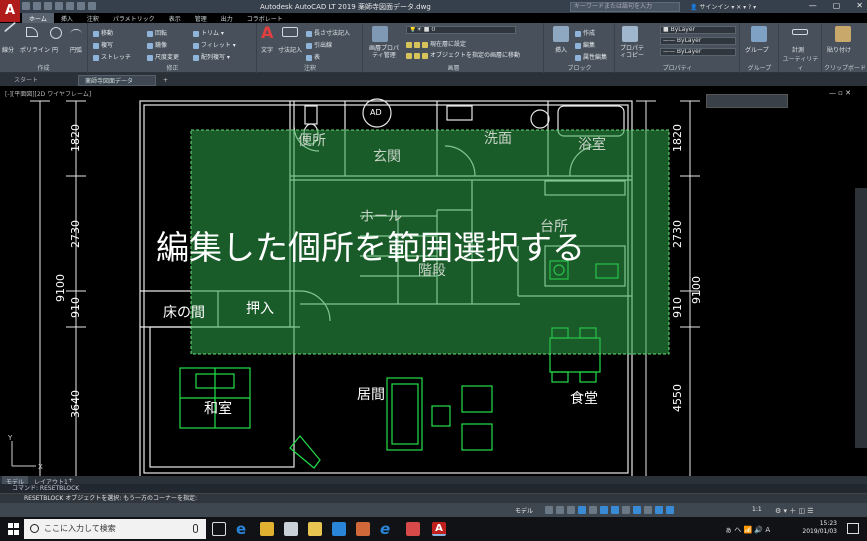 This screenshot has width=867, height=541. Describe the element at coordinates (604, 510) in the screenshot. I see `object-snap-icon` at that location.